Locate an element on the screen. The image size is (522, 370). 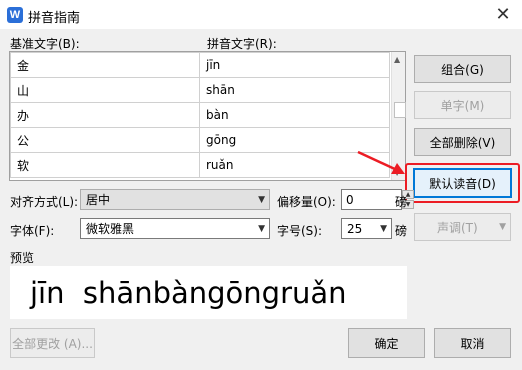
font-value: 微软雅黑 is located at coordinates (110, 229).